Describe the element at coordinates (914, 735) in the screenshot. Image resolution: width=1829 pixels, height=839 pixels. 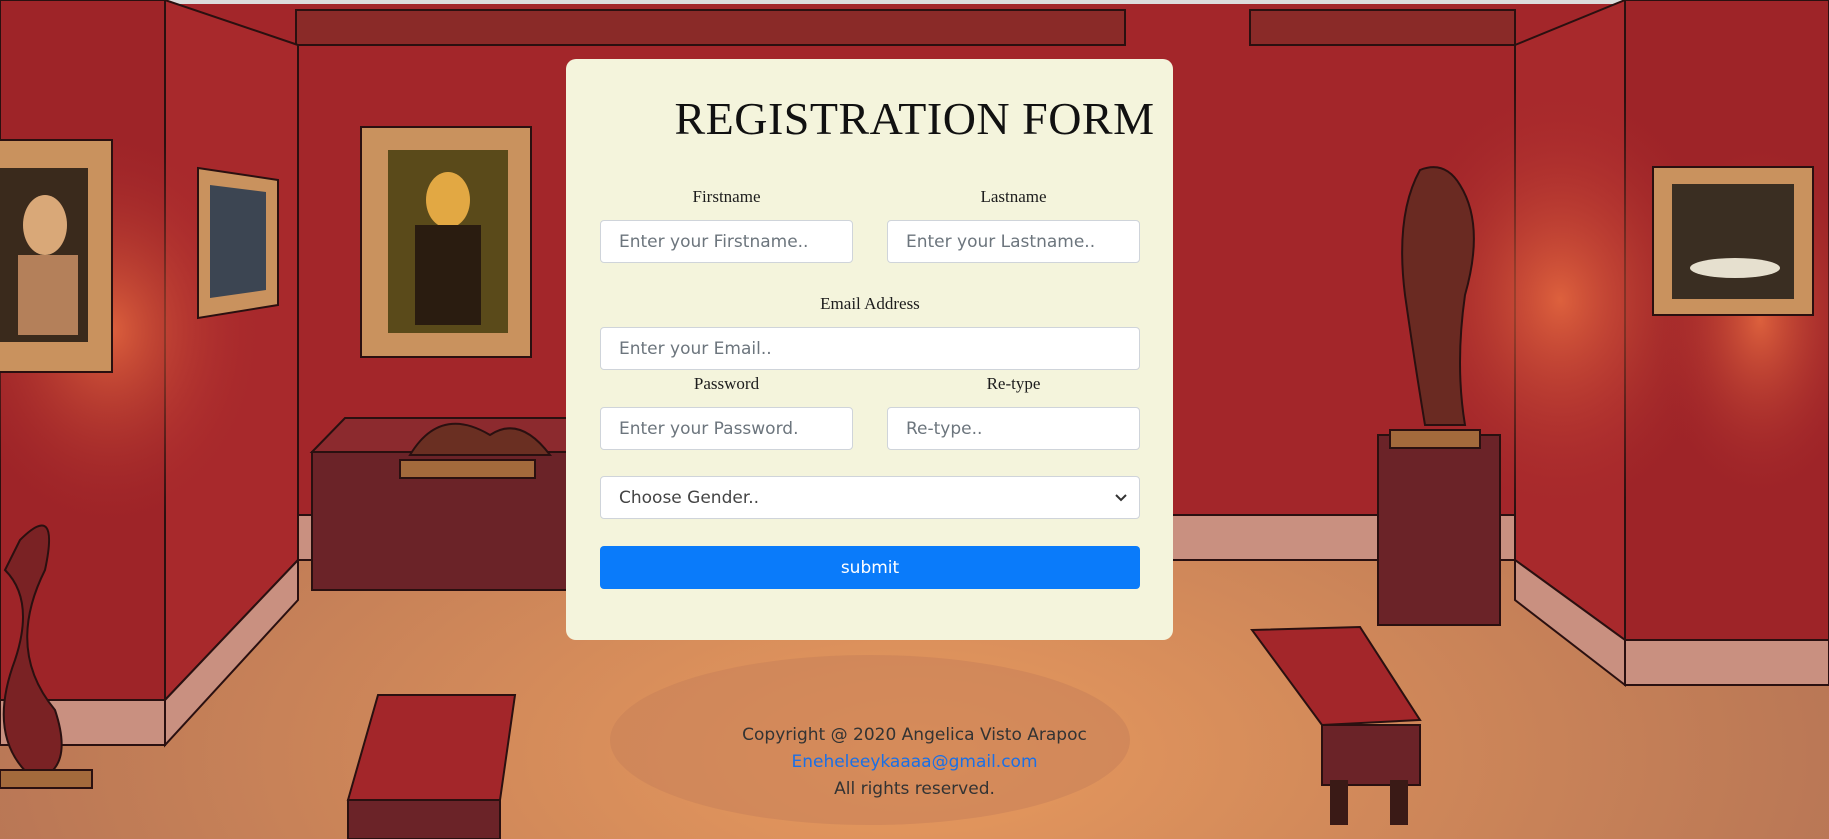
I see `footer-copyright: Copyright @ 2020 Angelica Visto Arapoc` at that location.